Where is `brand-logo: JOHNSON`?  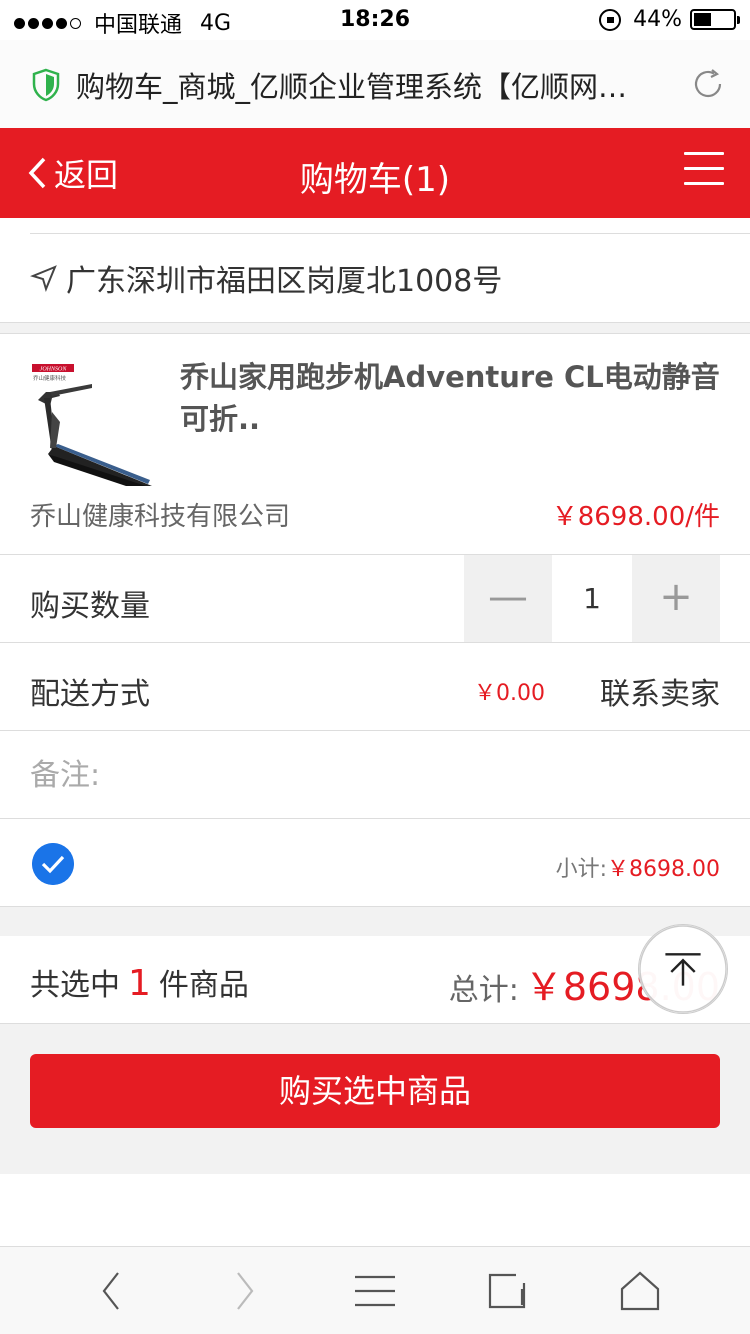
brand-logo: JOHNSON is located at coordinates (54, 370).